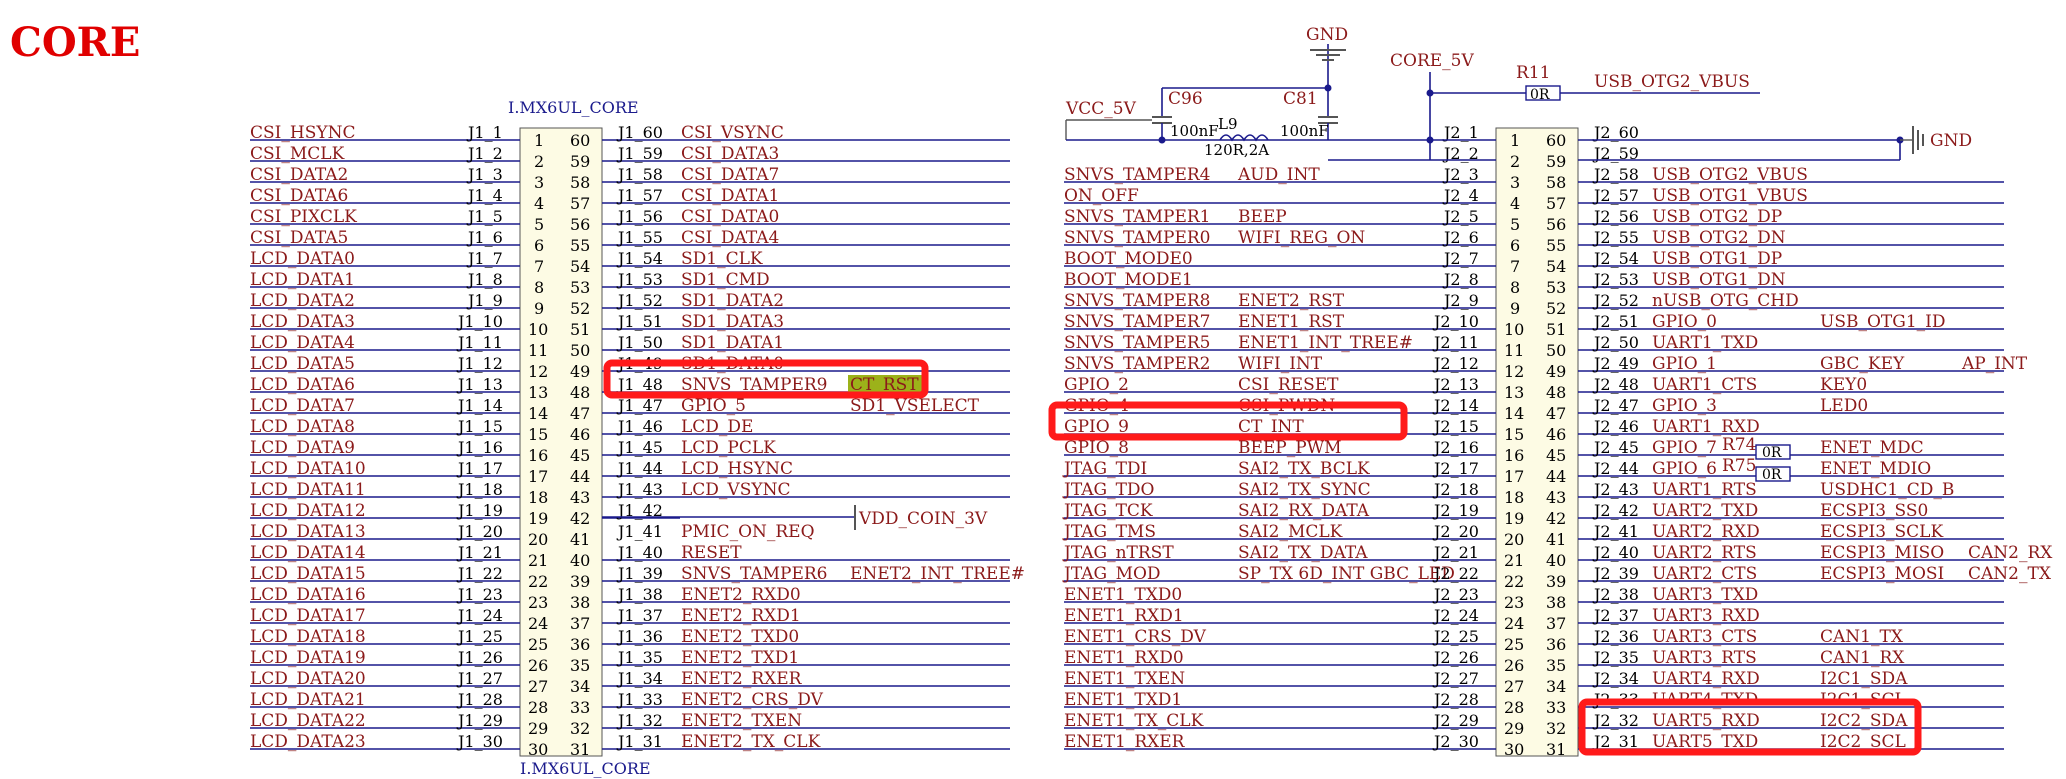 The image size is (2066, 779). What do you see at coordinates (639, 678) in the screenshot?
I see `left-right-pin-ref: J1_34` at bounding box center [639, 678].